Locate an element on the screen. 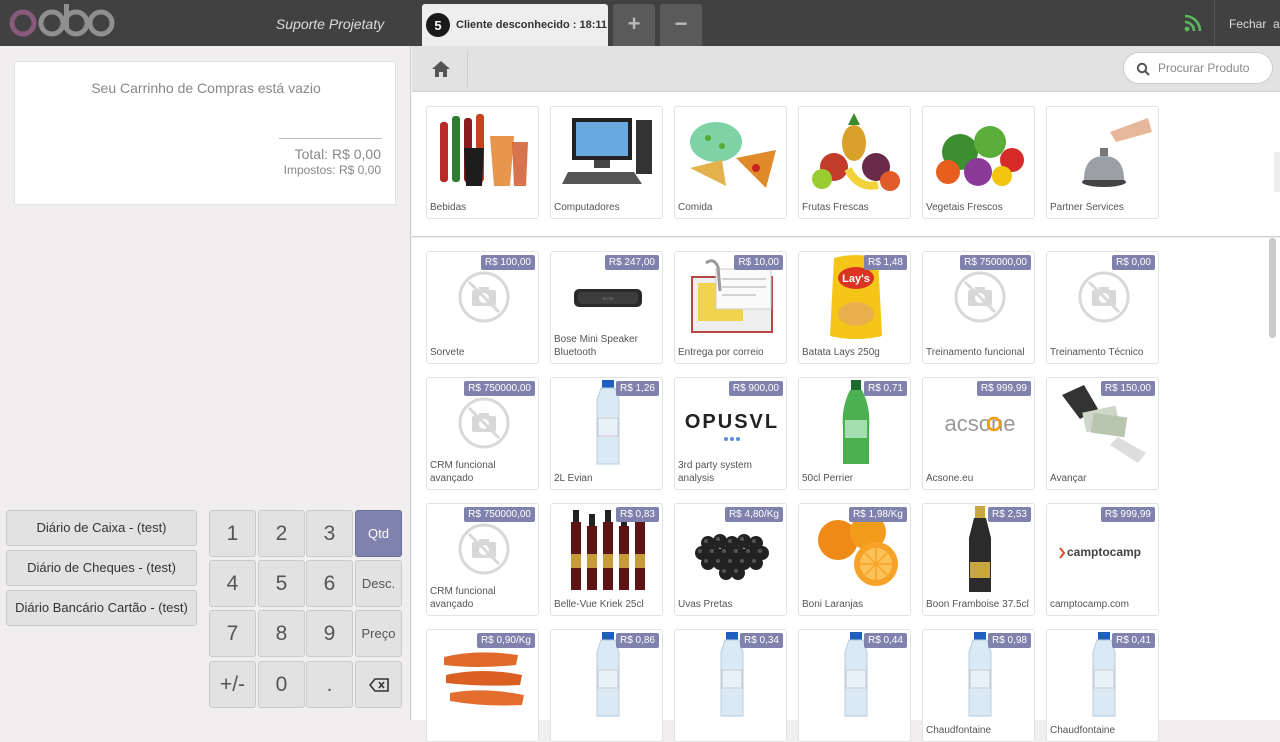 The width and height of the screenshot is (1280, 742). product-tile: camptocamp R$ 999,99 camptocamp.com is located at coordinates (1102, 559).